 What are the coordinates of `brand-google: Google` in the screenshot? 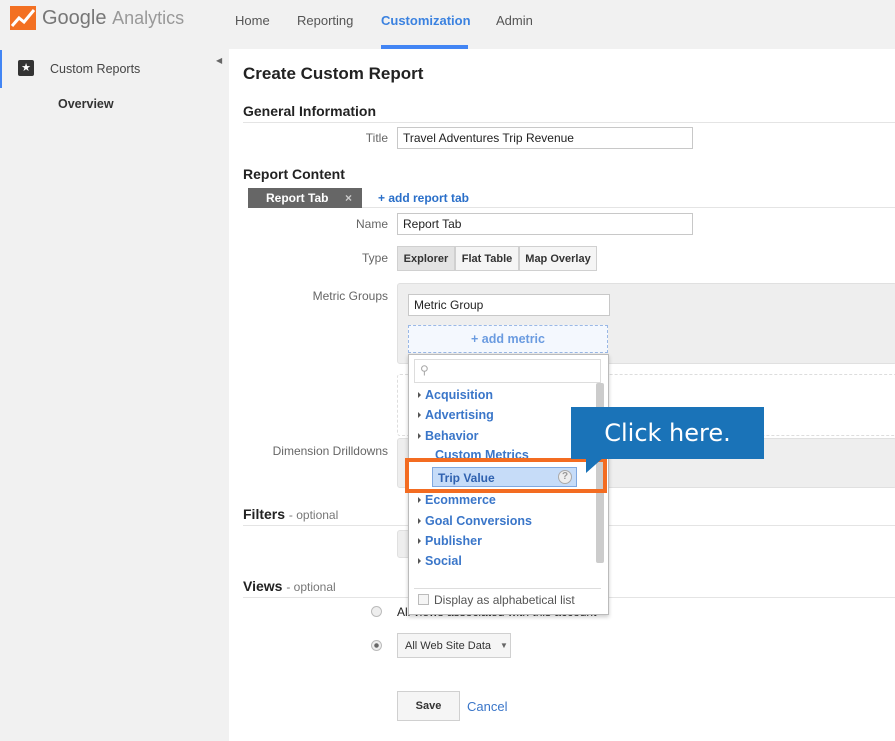 It's located at (74, 17).